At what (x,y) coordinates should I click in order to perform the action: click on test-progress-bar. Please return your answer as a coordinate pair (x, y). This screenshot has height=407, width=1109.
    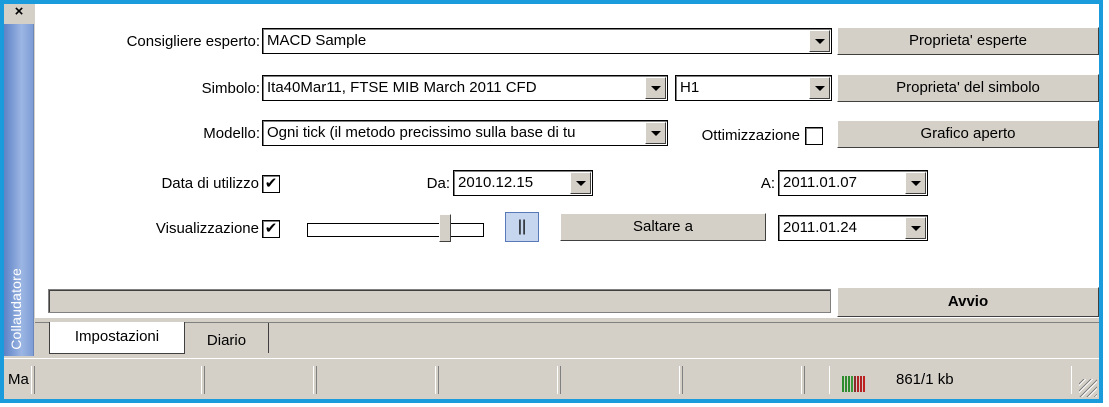
    Looking at the image, I should click on (439, 301).